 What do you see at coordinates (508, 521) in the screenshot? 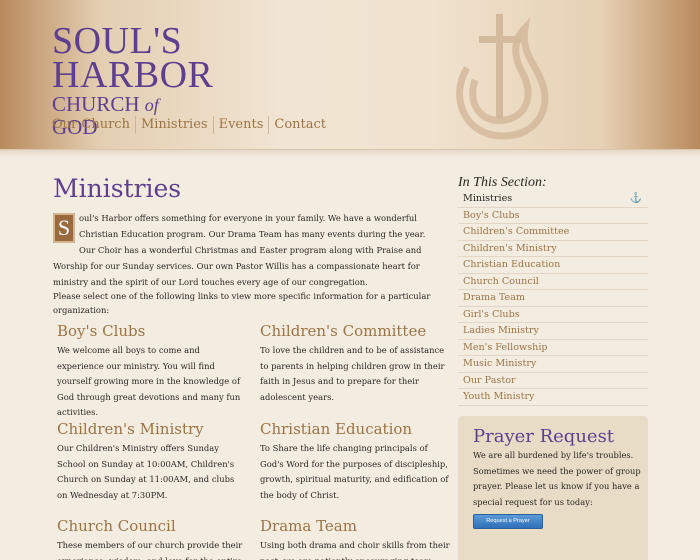
I see `request-prayer-button: Request a Prayer` at bounding box center [508, 521].